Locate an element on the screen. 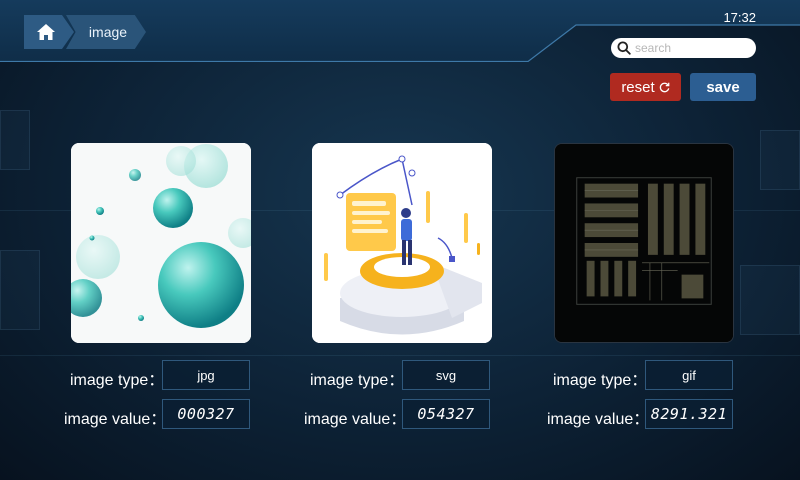 This screenshot has height=480, width=800. image-value-label-2: image value： is located at coordinates (355, 419).